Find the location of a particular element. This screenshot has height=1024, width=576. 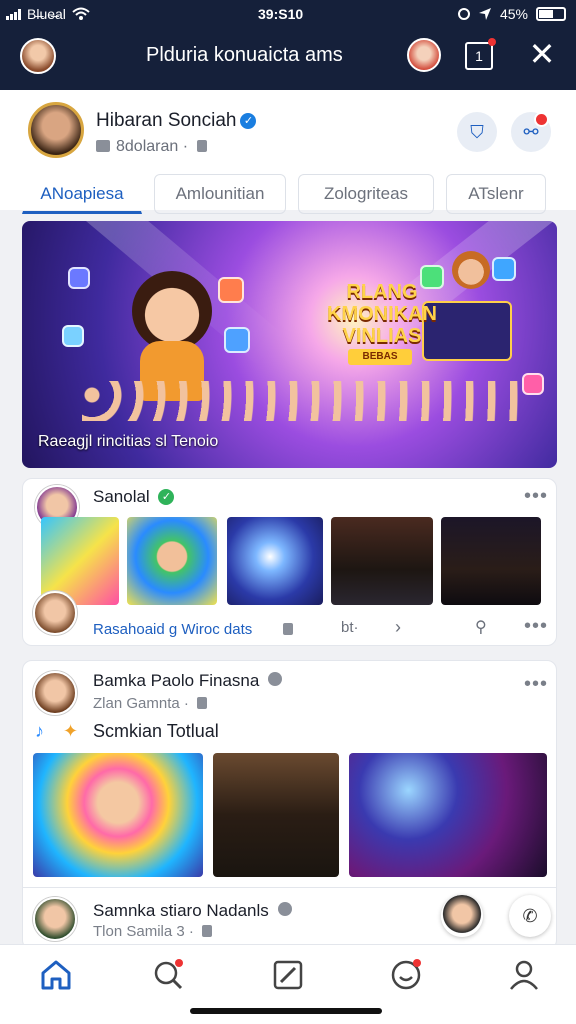

nav-home is located at coordinates (56, 977).